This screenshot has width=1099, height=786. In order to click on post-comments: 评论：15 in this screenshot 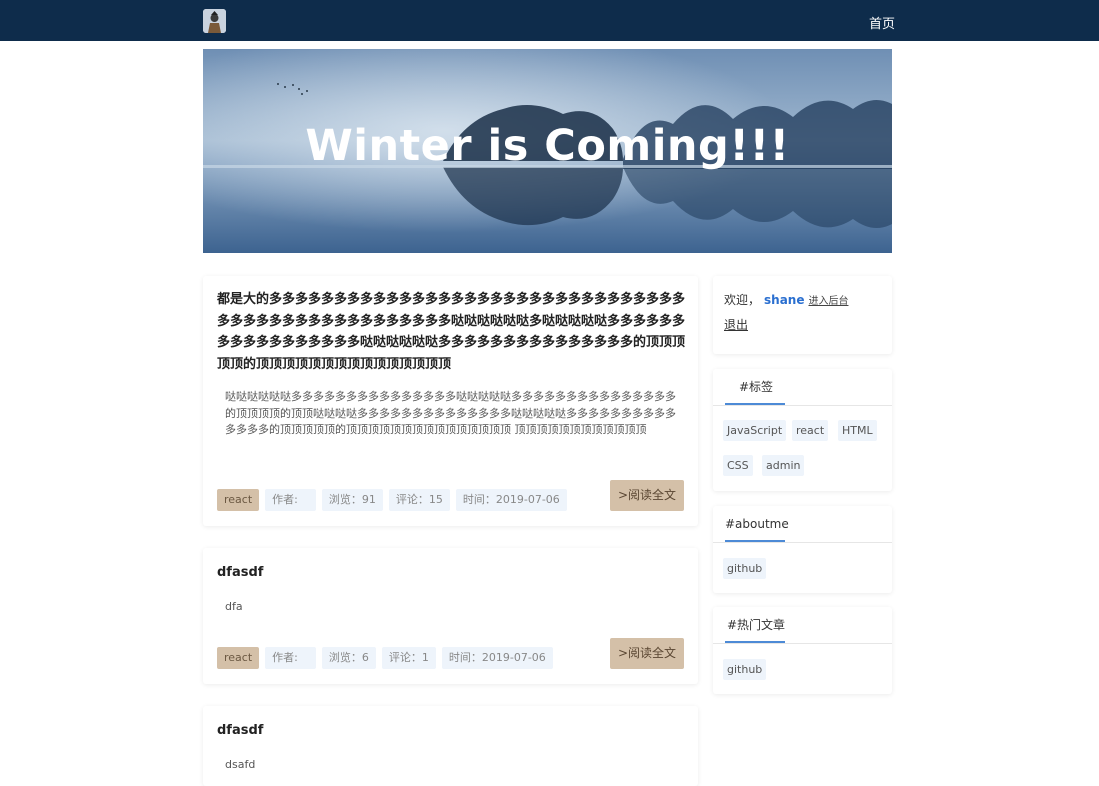, I will do `click(419, 500)`.